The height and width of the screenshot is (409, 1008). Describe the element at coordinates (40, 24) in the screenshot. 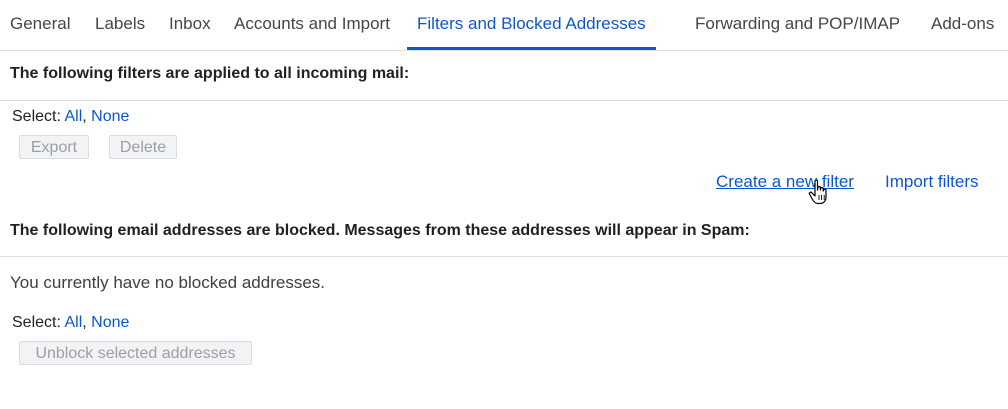

I see `tab-general: General` at that location.